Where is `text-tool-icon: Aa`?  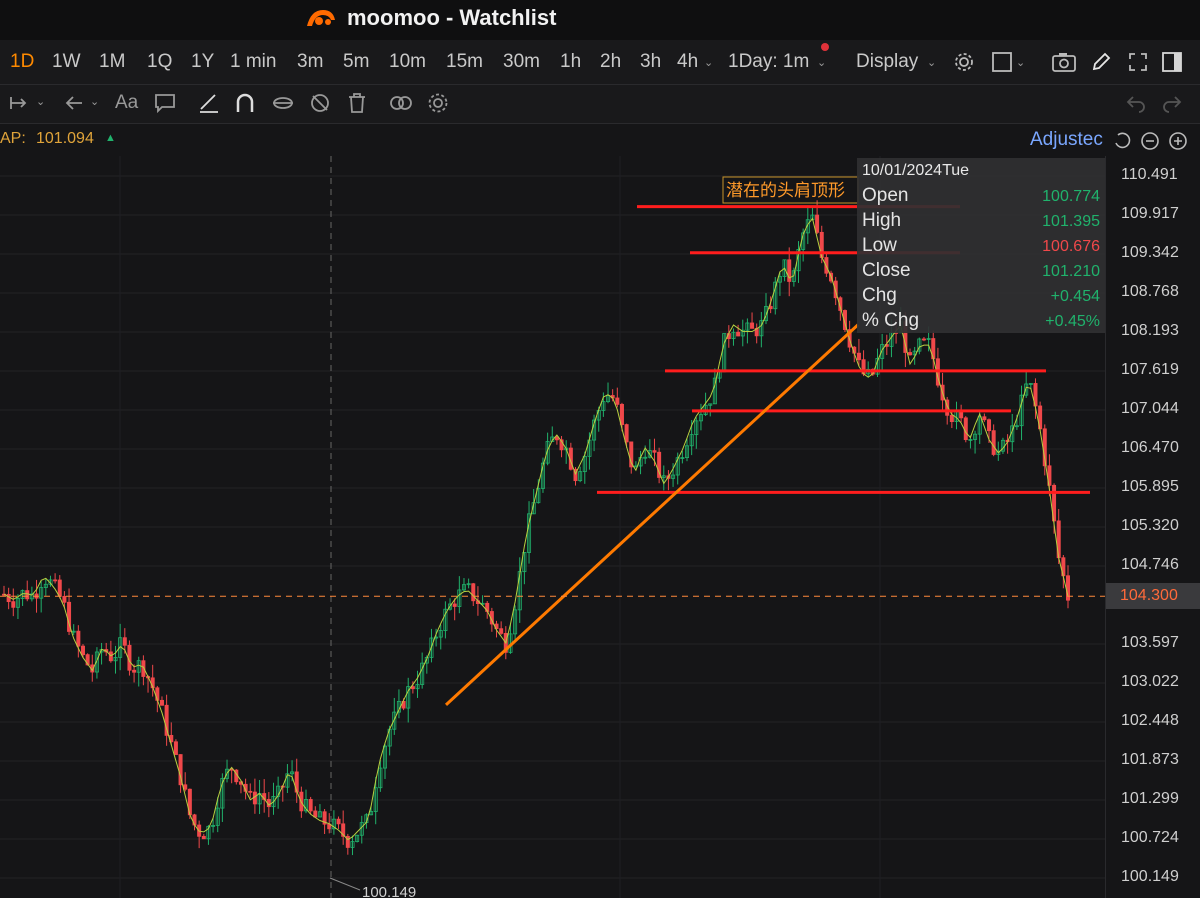
text-tool-icon: Aa is located at coordinates (126, 103).